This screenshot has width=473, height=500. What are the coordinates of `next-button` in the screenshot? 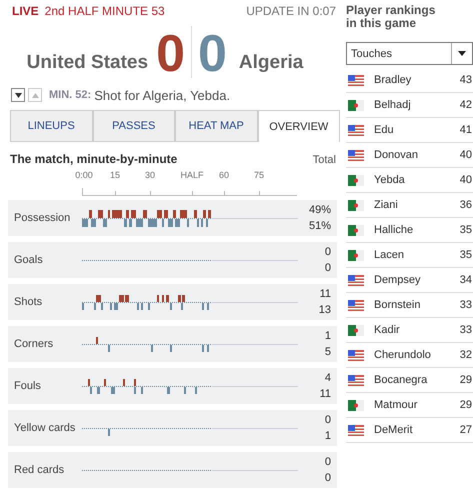 It's located at (18, 95).